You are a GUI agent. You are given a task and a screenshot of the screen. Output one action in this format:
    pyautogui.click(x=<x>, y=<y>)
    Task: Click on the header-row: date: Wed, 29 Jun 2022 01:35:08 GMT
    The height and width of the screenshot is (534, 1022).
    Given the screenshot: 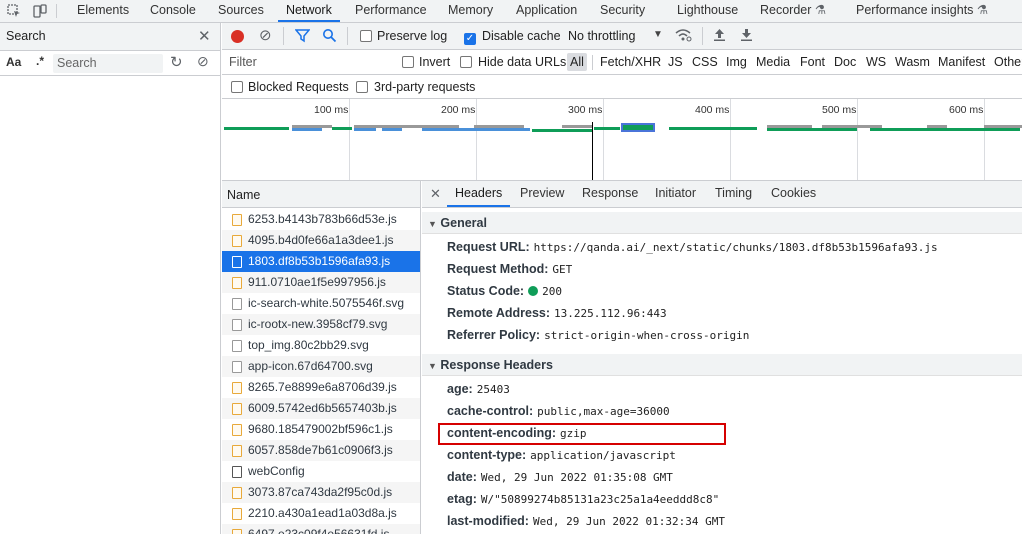 What is the action you would take?
    pyautogui.click(x=560, y=477)
    